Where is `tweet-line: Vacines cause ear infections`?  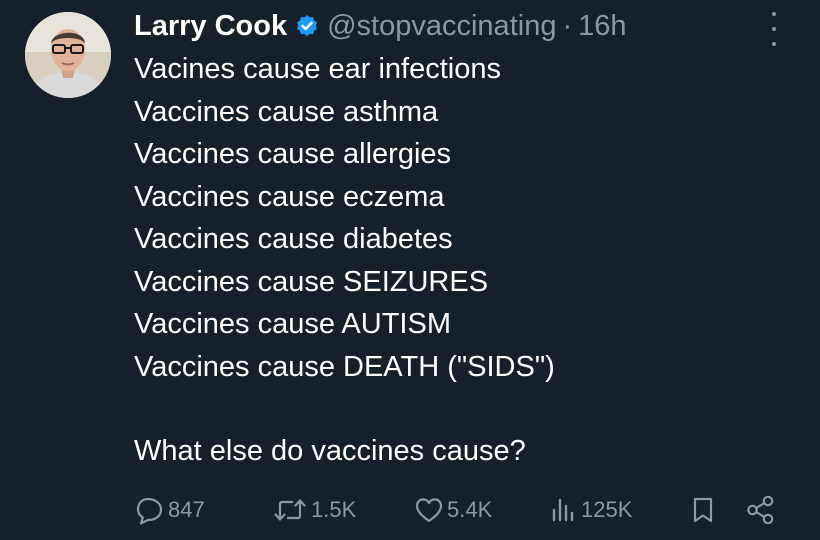
tweet-line: Vacines cause ear infections is located at coordinates (318, 69).